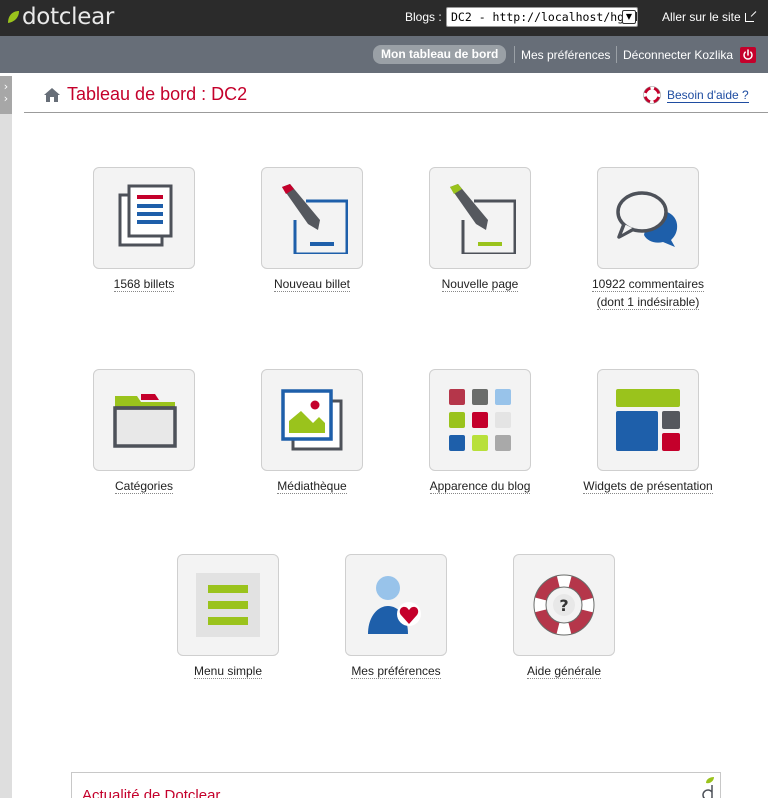  I want to click on tile-simple-menu-box, so click(228, 605).